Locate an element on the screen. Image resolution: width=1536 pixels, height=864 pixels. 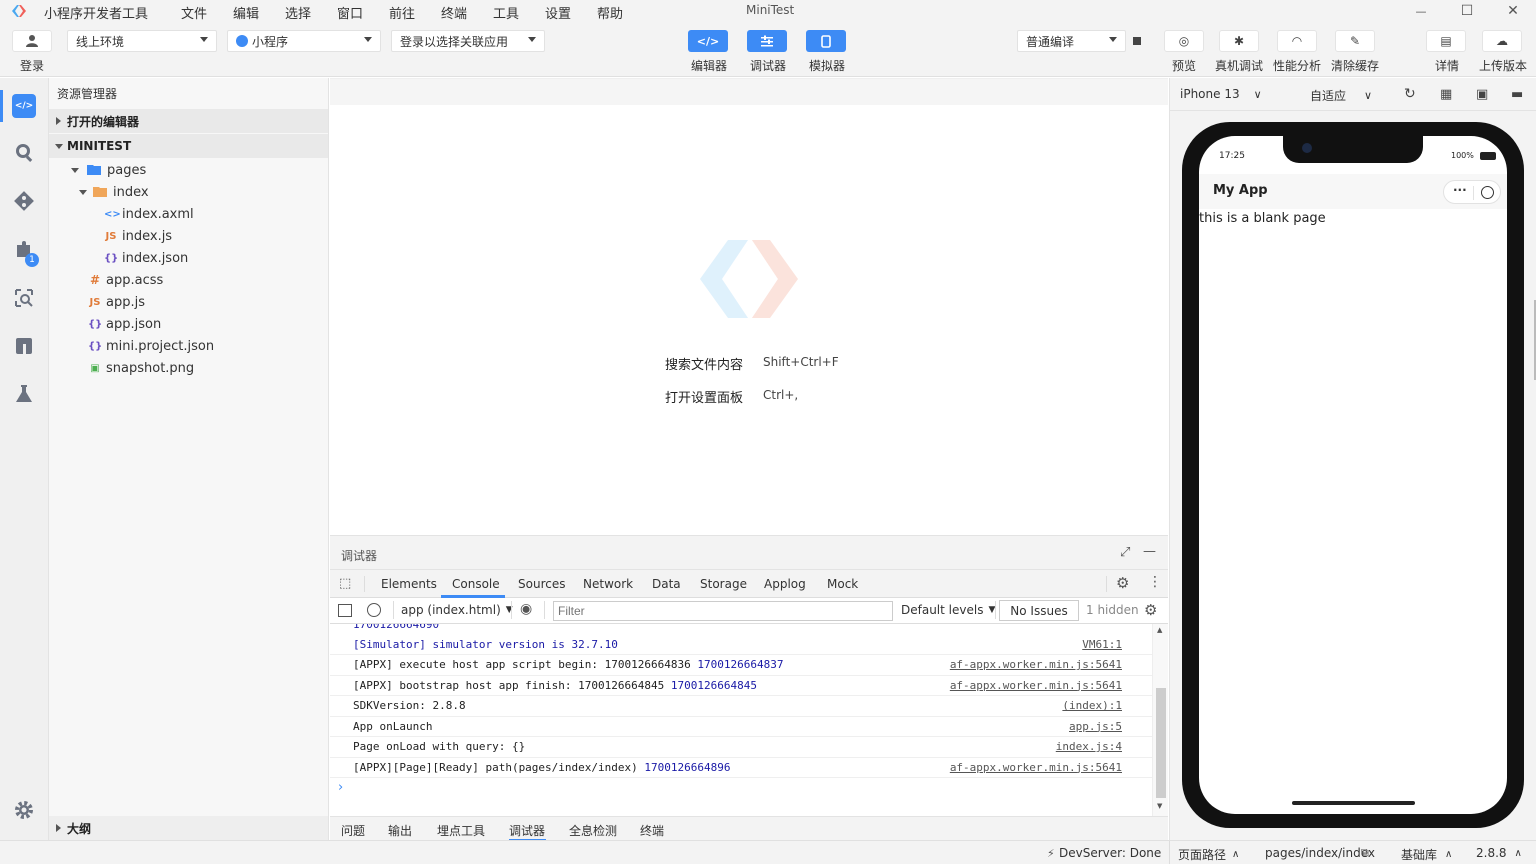
components-icon is located at coordinates (24, 346).